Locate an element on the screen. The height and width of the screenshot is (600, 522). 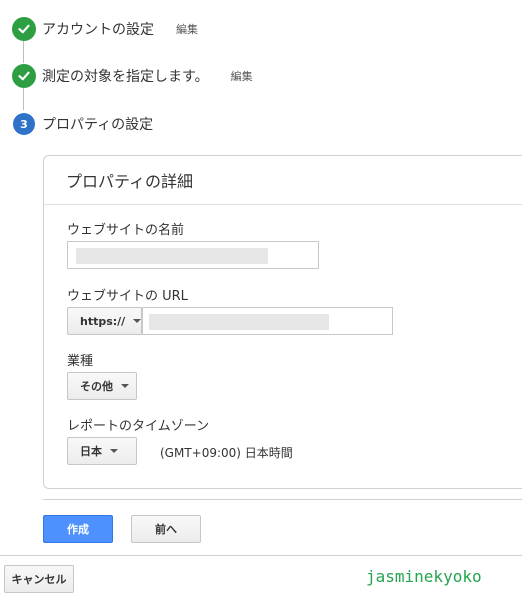
card-title: プロパティの詳細 is located at coordinates (283, 180).